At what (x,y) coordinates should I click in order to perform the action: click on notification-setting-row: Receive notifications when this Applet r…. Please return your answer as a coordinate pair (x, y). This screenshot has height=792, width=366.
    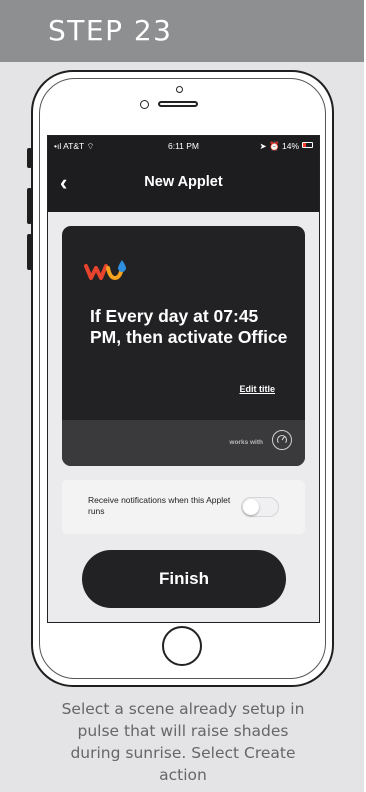
    Looking at the image, I should click on (183, 507).